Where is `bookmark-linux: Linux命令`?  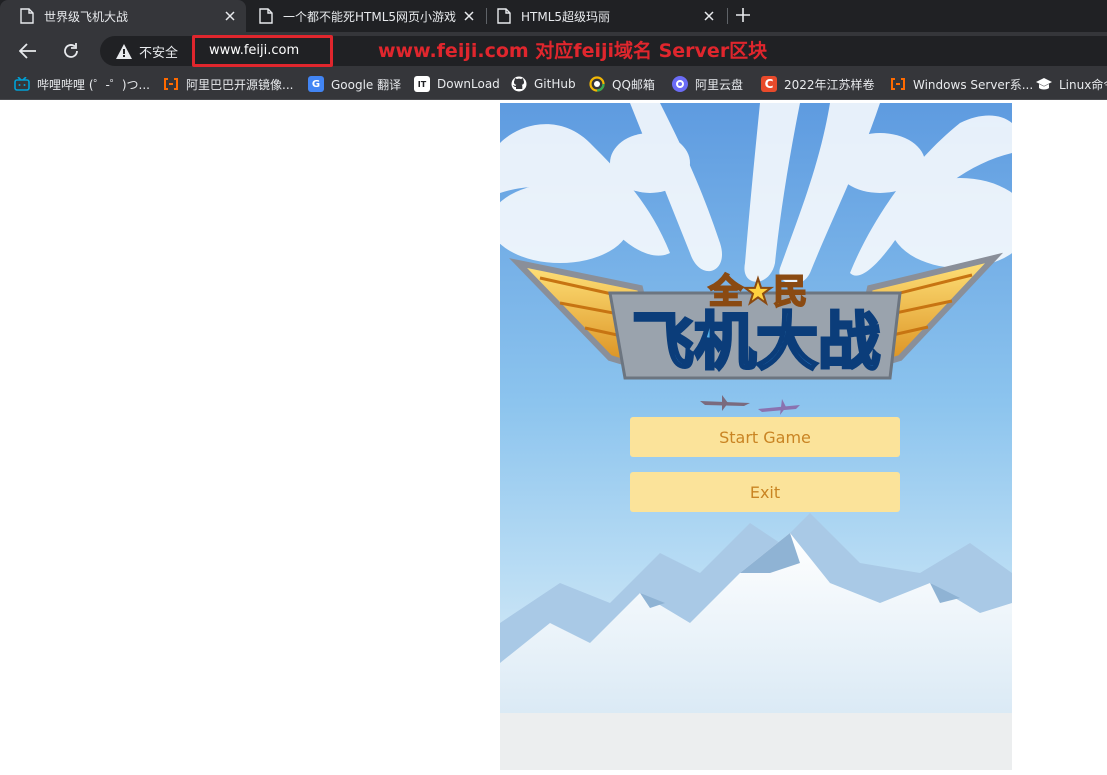 bookmark-linux: Linux命令 is located at coordinates (1071, 84).